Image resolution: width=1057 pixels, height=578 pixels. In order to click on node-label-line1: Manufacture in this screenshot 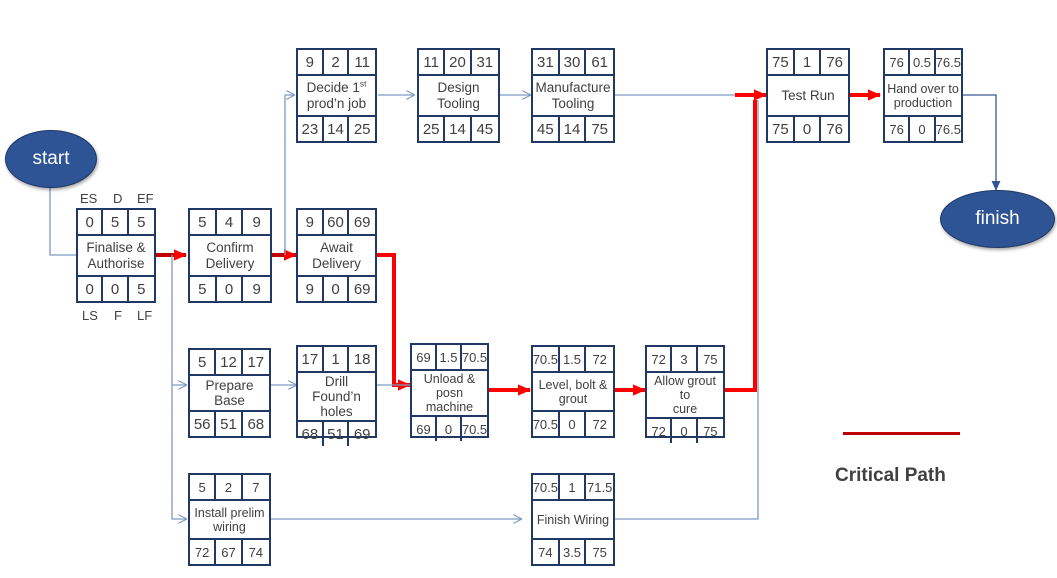, I will do `click(573, 88)`.